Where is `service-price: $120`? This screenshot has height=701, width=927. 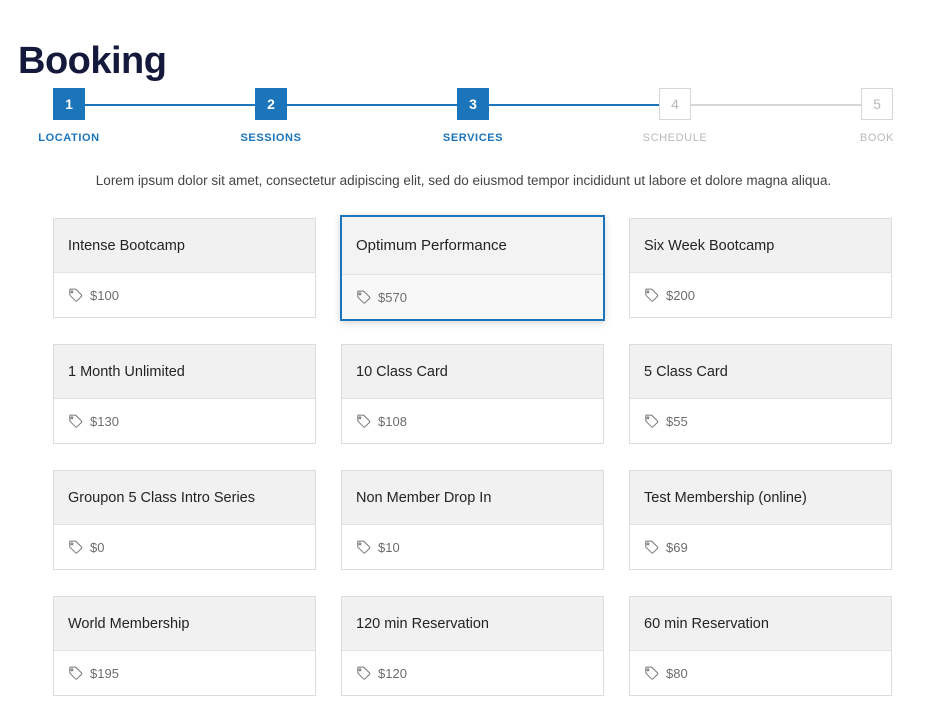 service-price: $120 is located at coordinates (392, 673).